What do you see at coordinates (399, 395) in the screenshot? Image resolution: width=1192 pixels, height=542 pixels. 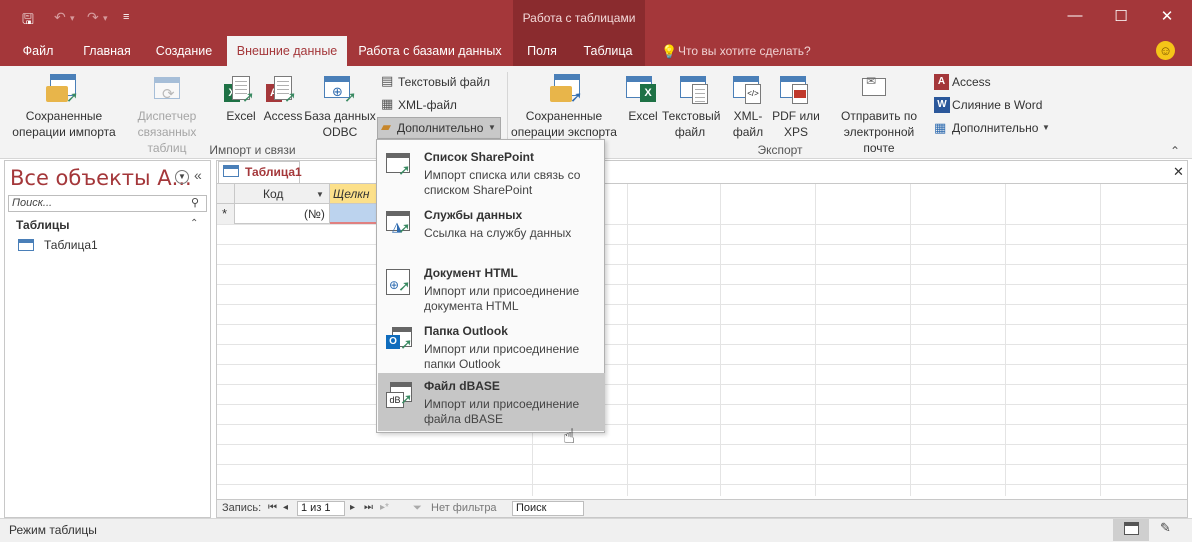 I see `dbase-file-icon: dB ➚` at bounding box center [399, 395].